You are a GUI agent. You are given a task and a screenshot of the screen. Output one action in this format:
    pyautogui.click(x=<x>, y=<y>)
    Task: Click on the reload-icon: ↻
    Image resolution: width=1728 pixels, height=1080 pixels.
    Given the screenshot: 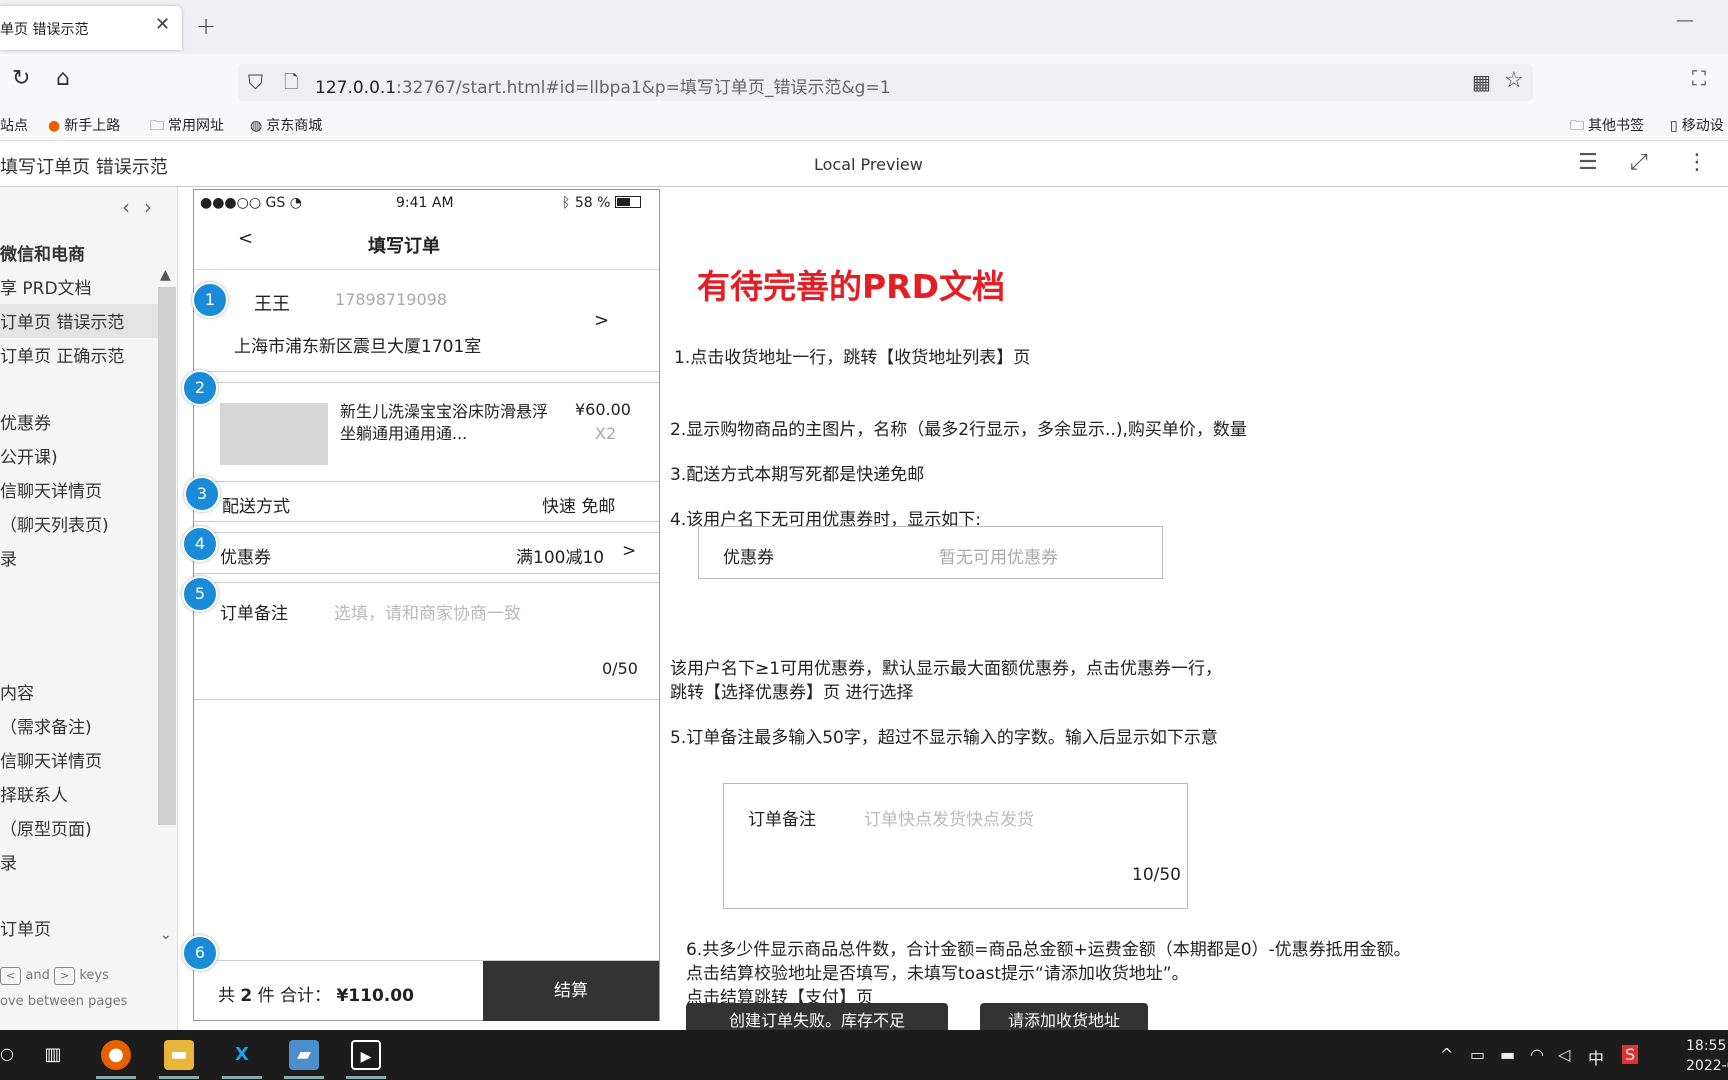 What is the action you would take?
    pyautogui.click(x=21, y=78)
    